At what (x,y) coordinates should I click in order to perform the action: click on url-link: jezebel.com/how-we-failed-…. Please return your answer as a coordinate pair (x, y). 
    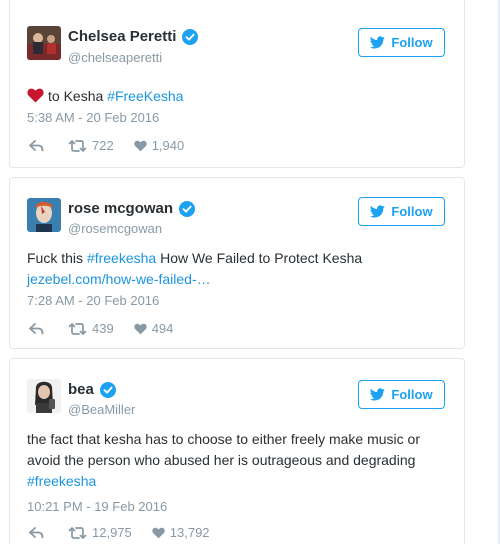
    Looking at the image, I should click on (119, 279).